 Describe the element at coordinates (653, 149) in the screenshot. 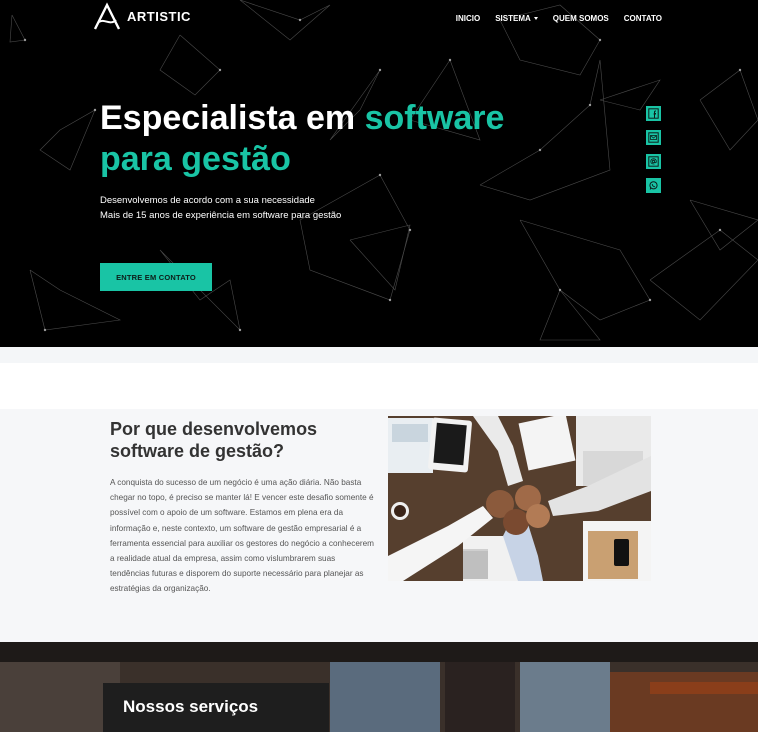

I see `social-links` at that location.